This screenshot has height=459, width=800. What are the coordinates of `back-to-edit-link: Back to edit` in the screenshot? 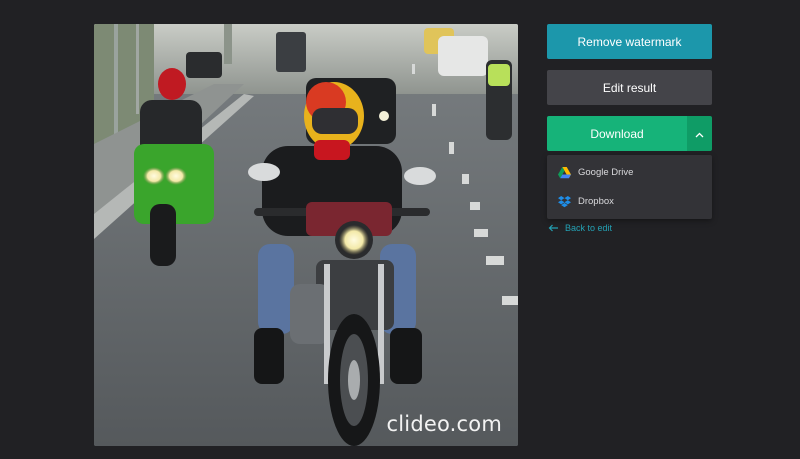 It's located at (630, 228).